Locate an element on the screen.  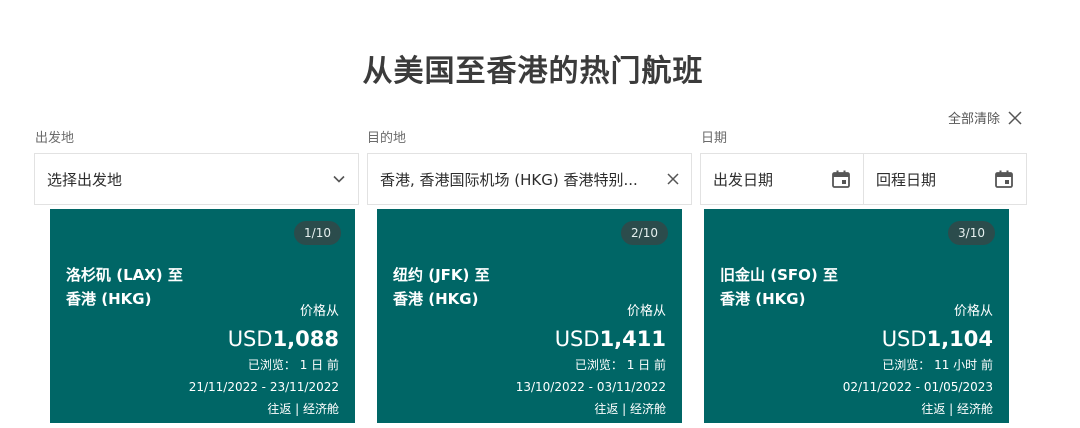
route-origin: 洛杉矶 (LAX) 至 is located at coordinates (124, 275).